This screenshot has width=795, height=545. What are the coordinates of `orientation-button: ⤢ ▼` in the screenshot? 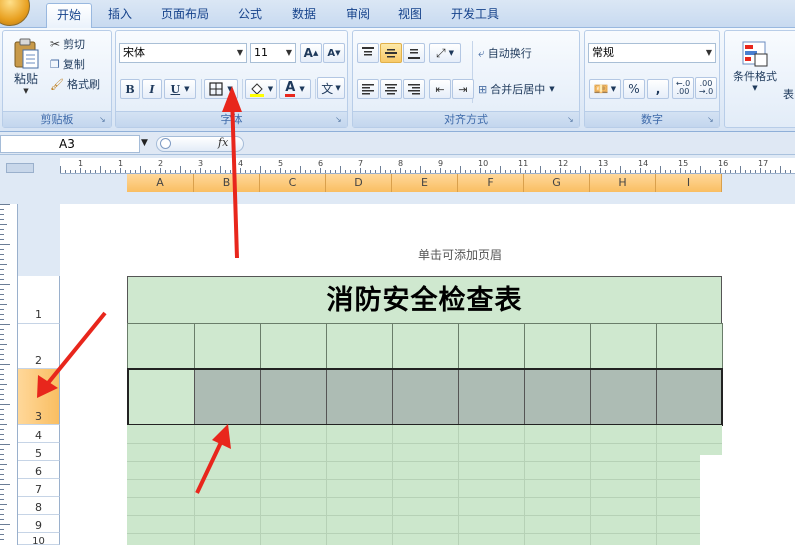 It's located at (445, 53).